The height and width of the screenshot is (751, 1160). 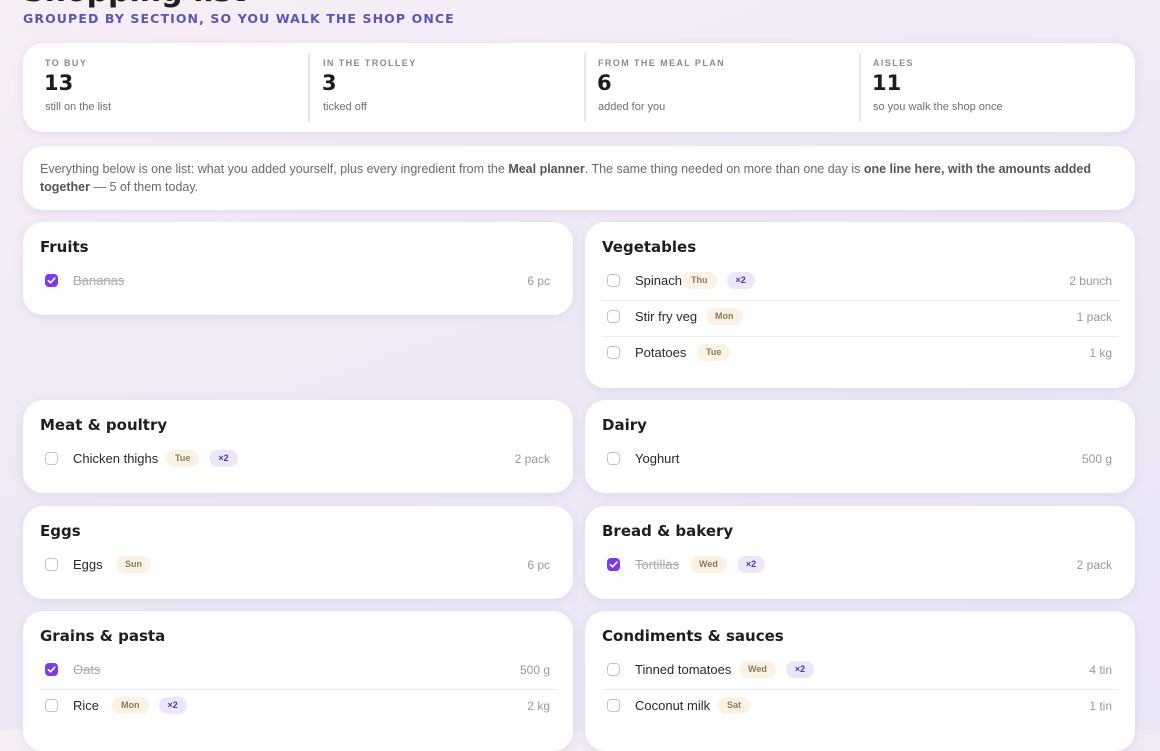 I want to click on list-item: Coconut milk Sat 1 tin, so click(x=860, y=707).